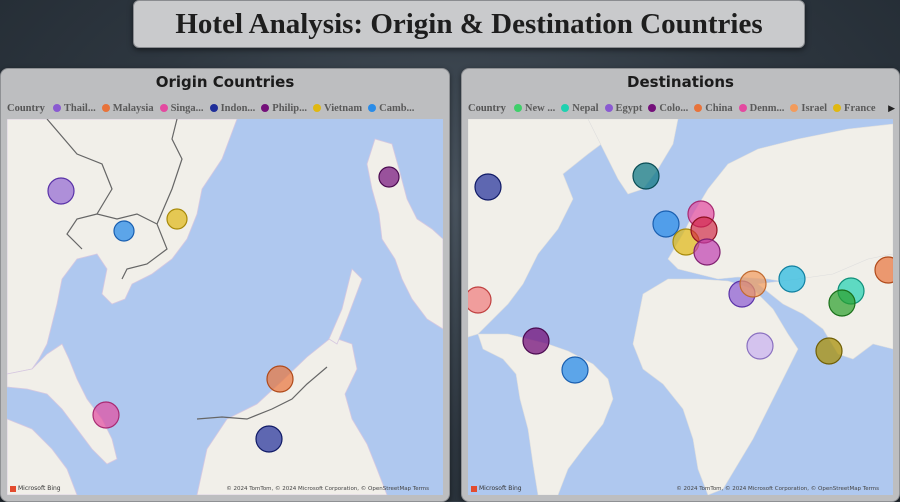  Describe the element at coordinates (842, 303) in the screenshot. I see `bubble-india` at that location.